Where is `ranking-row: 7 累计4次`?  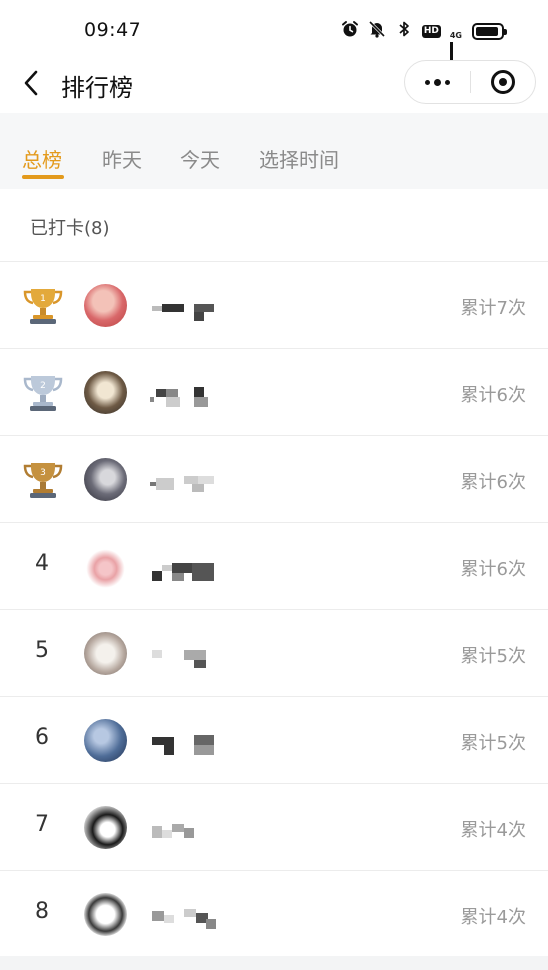 ranking-row: 7 累计4次 is located at coordinates (274, 826).